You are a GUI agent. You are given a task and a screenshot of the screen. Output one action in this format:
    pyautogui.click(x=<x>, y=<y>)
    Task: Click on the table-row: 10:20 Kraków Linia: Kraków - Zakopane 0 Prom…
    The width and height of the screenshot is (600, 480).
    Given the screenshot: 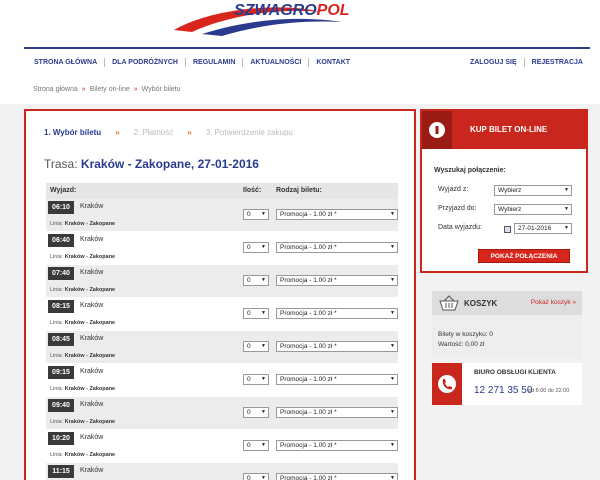 What is the action you would take?
    pyautogui.click(x=222, y=446)
    